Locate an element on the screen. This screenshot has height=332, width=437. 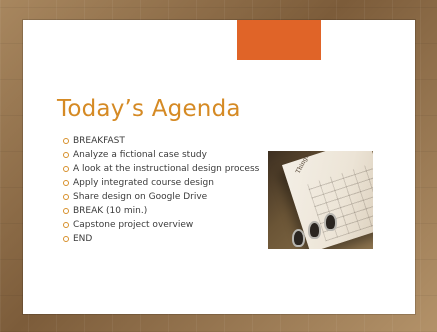
agenda-item-text: BREAKFAST is located at coordinates (99, 141).